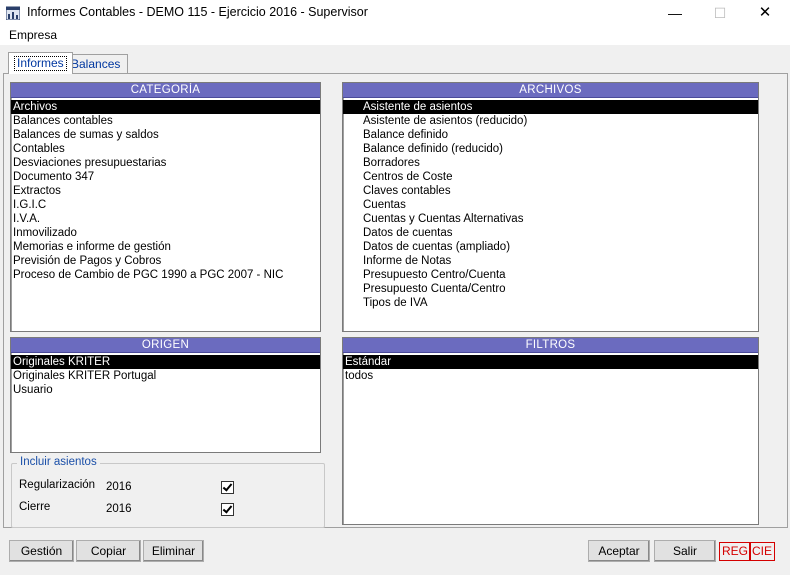 The width and height of the screenshot is (790, 575). I want to click on filtros-list-body: Estándar todos, so click(550, 368).